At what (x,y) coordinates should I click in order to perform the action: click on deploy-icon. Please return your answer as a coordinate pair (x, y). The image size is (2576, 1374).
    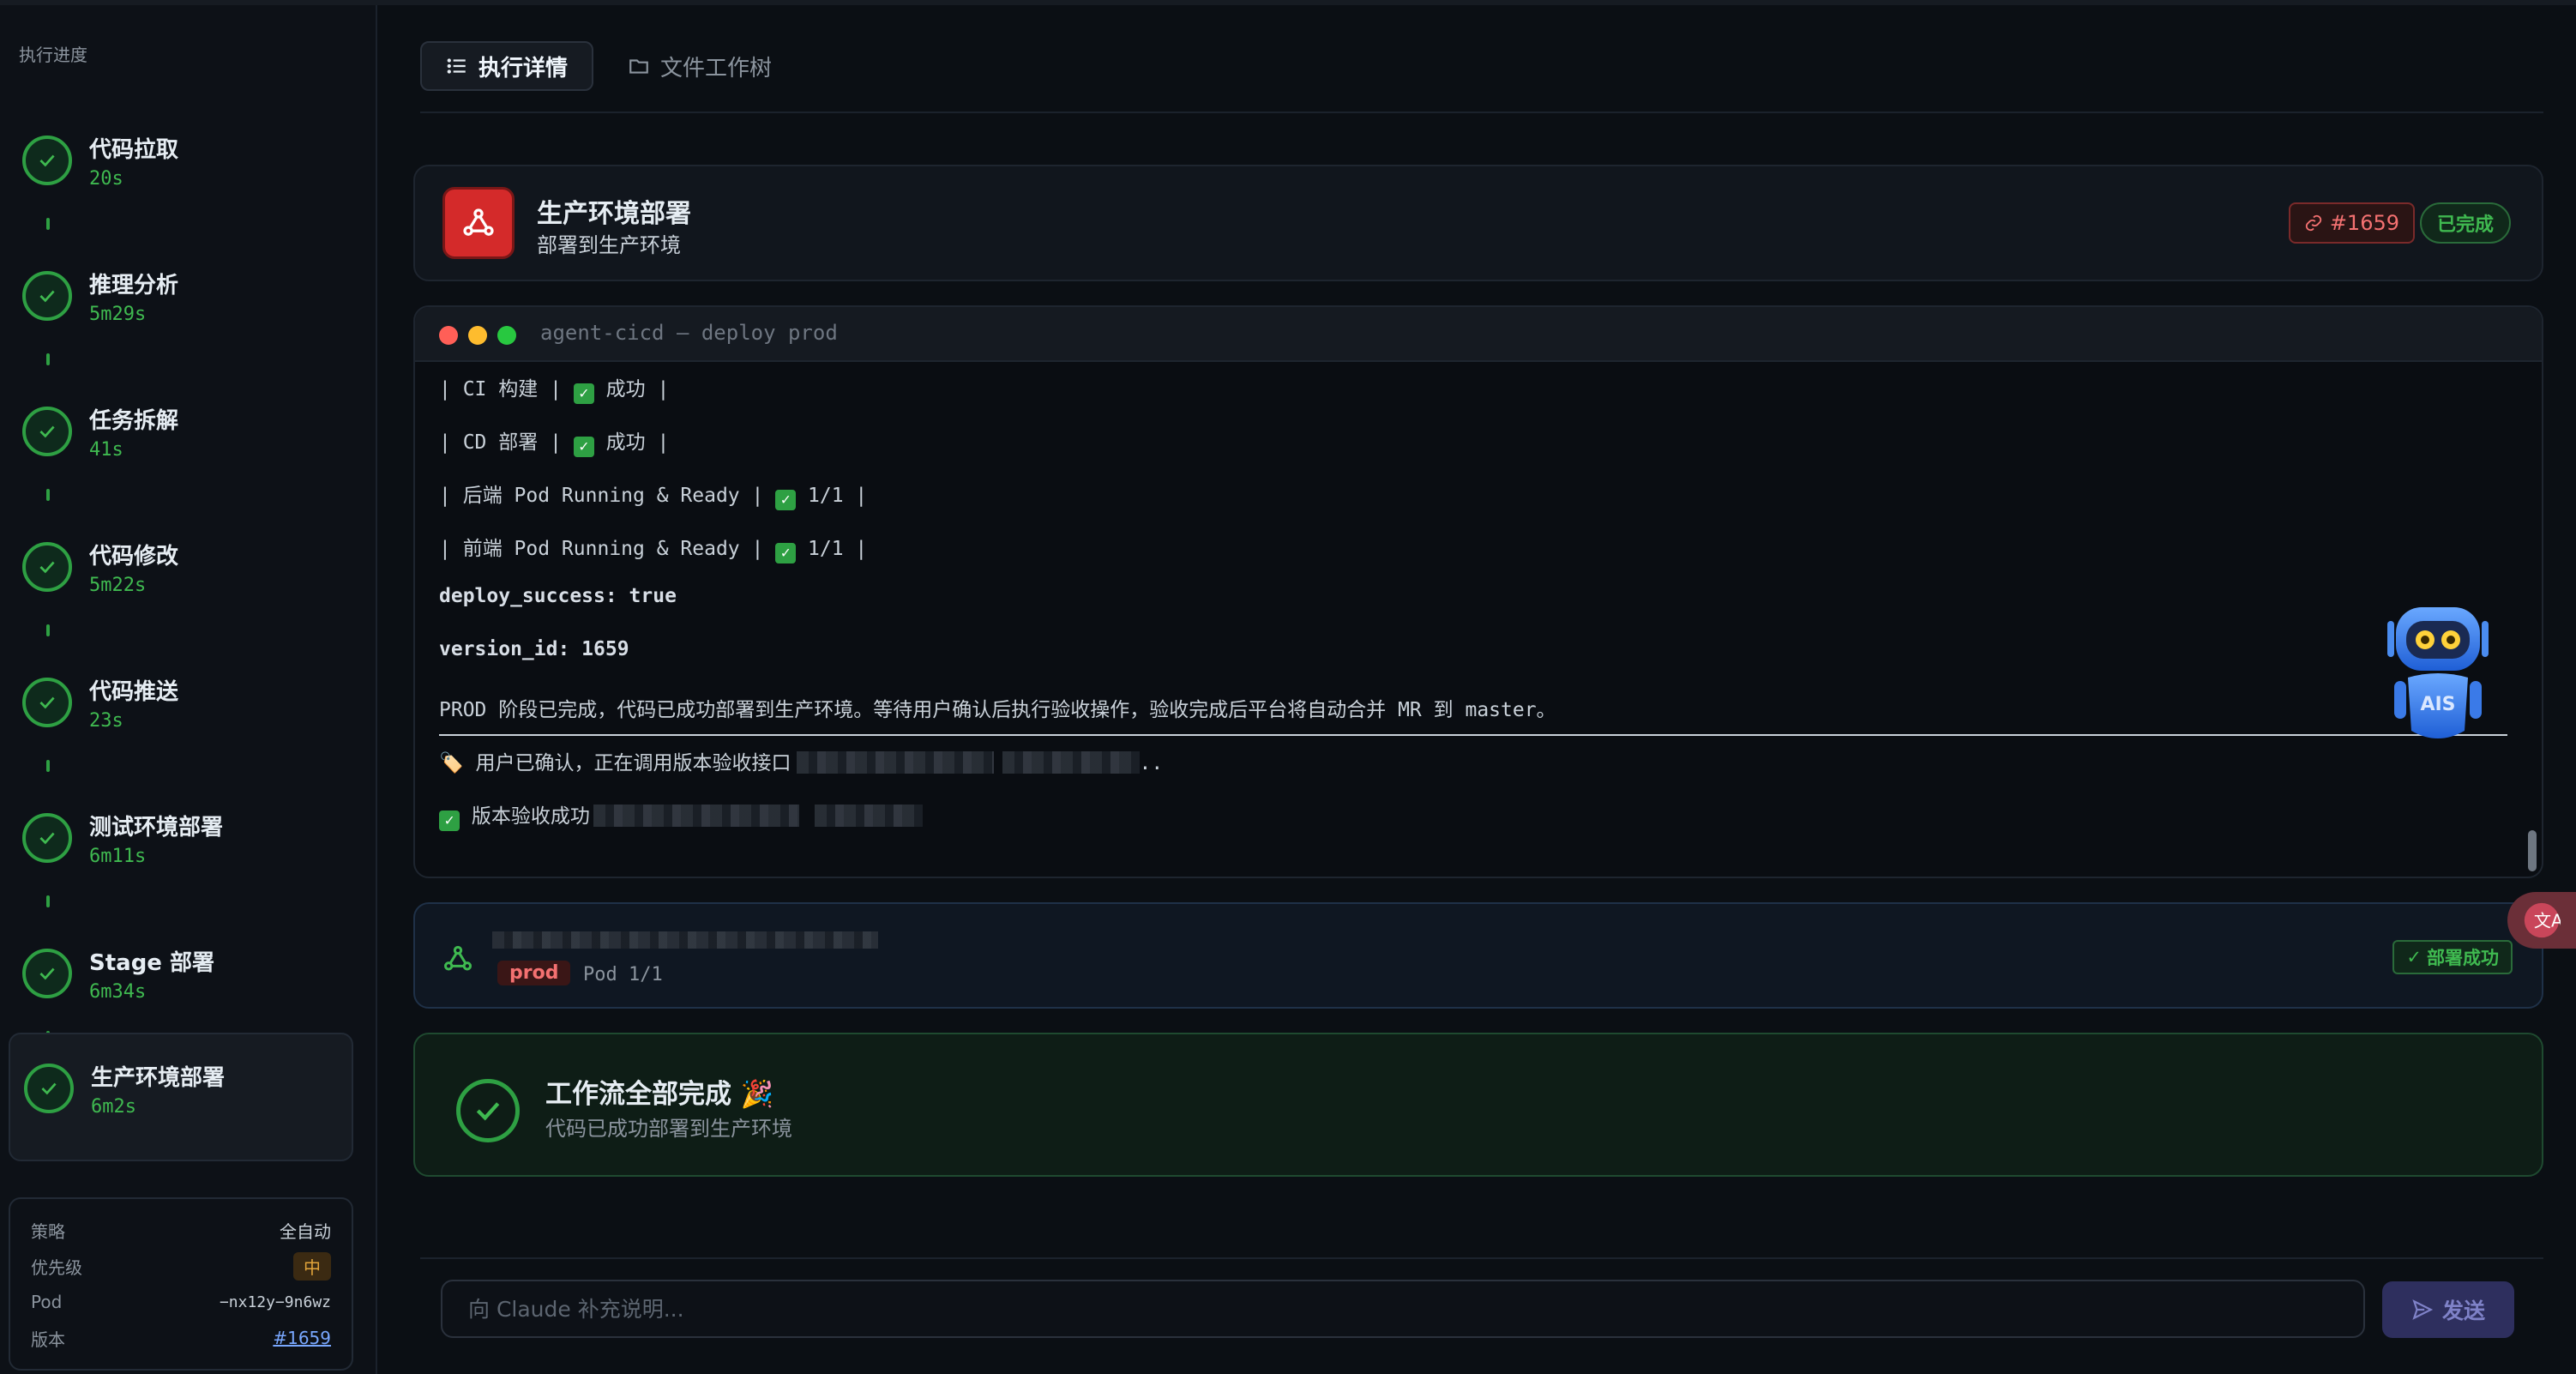
    Looking at the image, I should click on (458, 960).